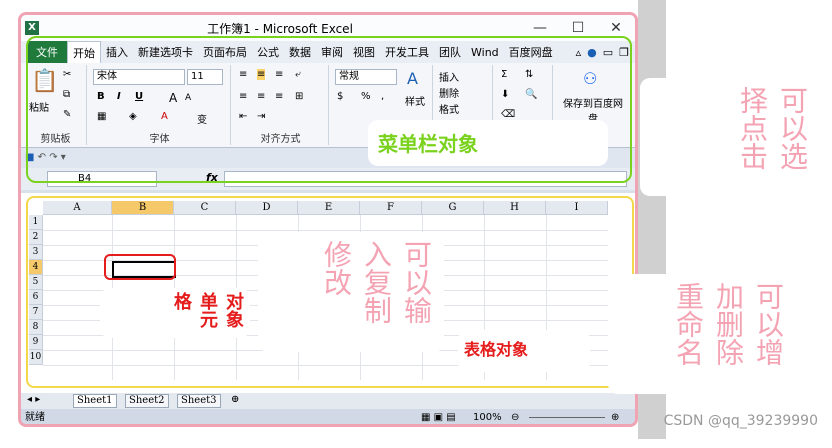  I want to click on window-title: 工作簿1 - Microsoft Excel, so click(280, 28).